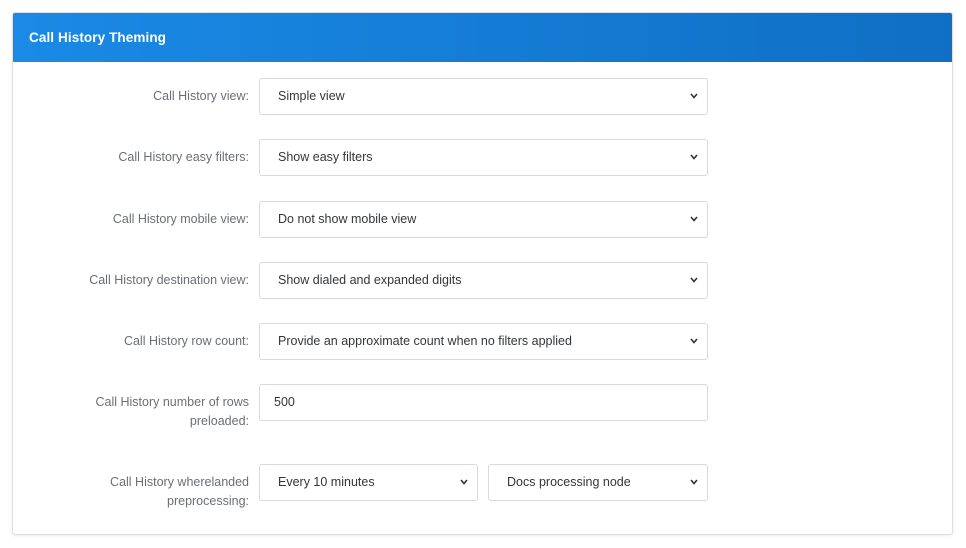  I want to click on rows-preloaded-input: 500, so click(483, 402).